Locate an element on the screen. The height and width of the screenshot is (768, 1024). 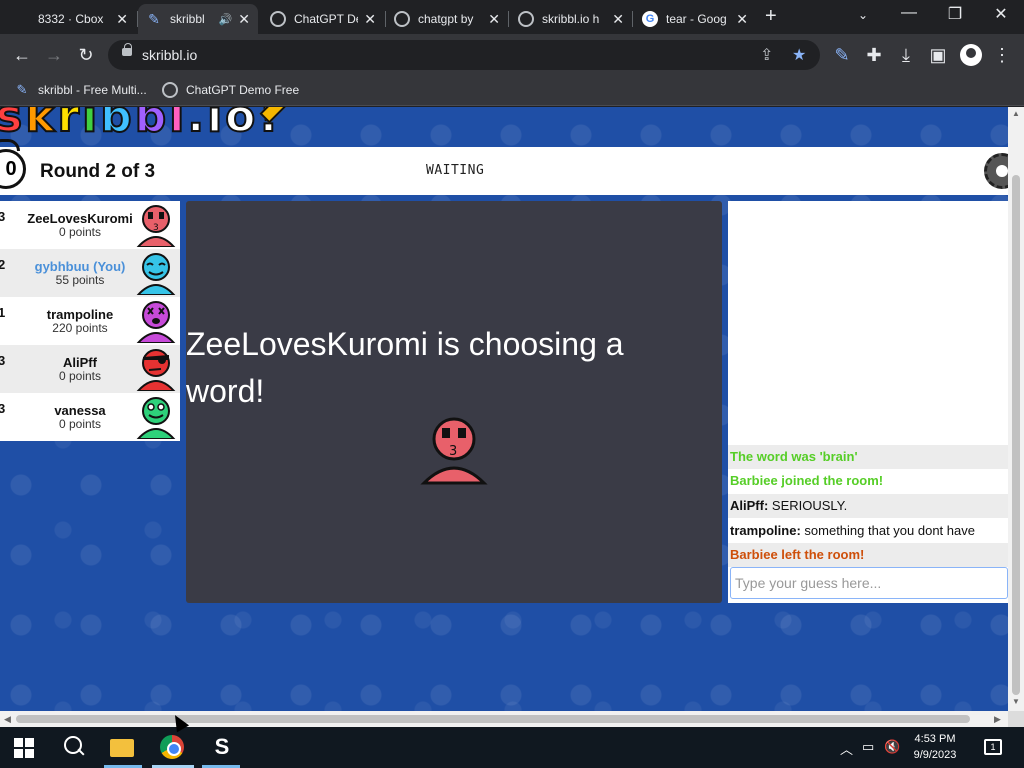
alarm-clock-icon: 0 is located at coordinates (15, 165).